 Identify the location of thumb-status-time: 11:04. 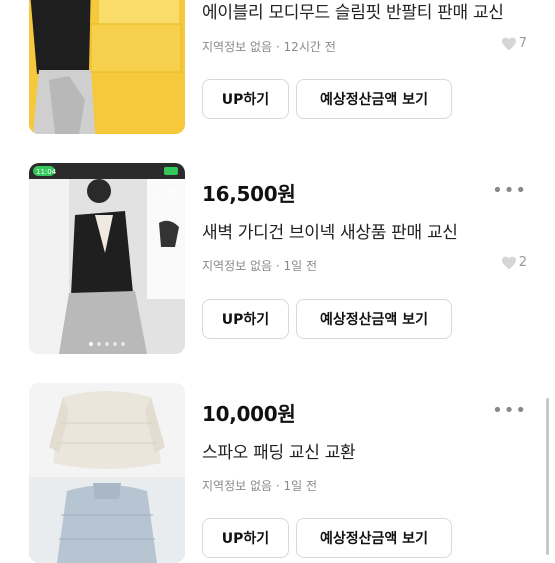
(46, 172).